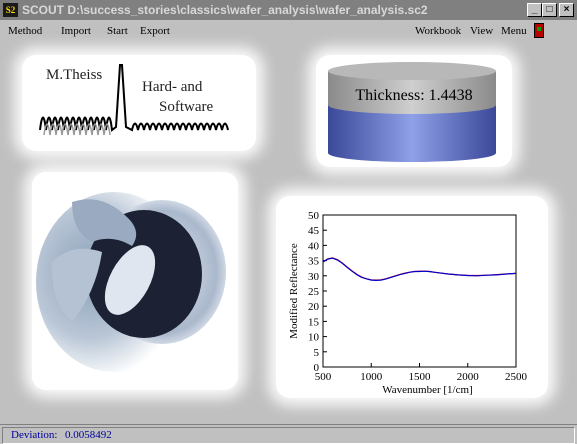 This screenshot has height=444, width=577. I want to click on x-axis-label: Wavenumber [1/cm], so click(427, 390).